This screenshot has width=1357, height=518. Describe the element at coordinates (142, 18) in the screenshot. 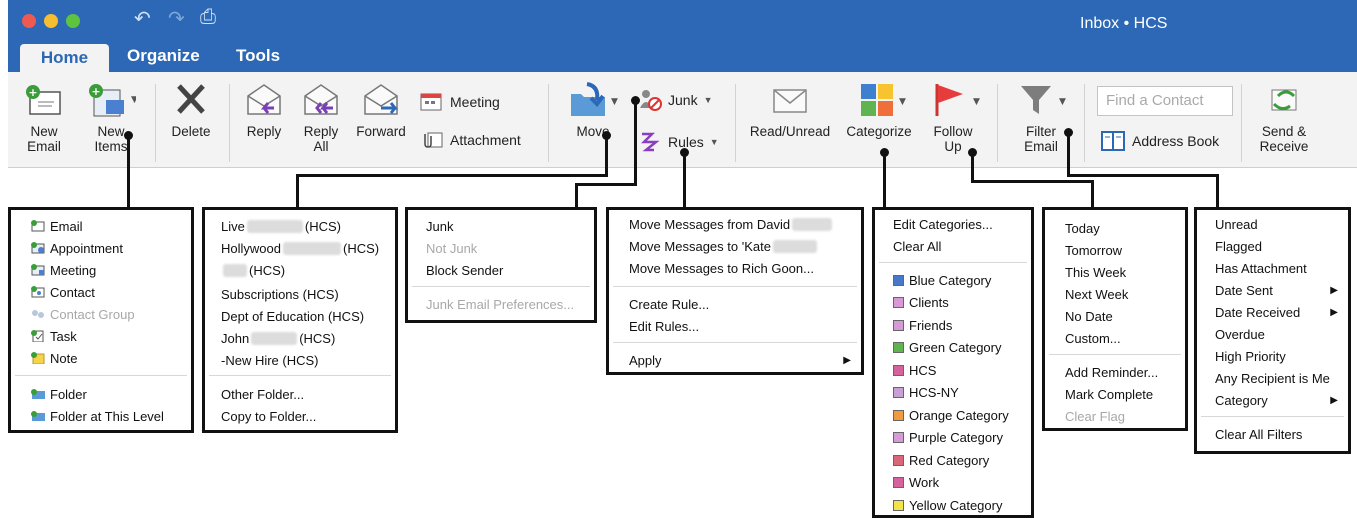

I see `undo-icon: ↶` at that location.